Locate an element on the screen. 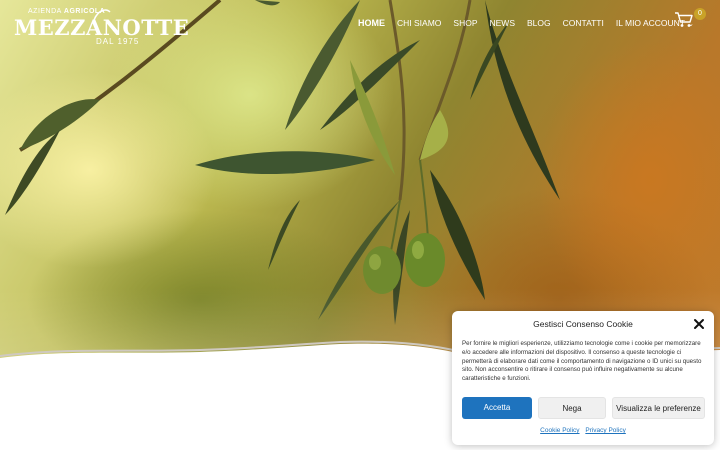 The height and width of the screenshot is (450, 720). cart-icon is located at coordinates (684, 19).